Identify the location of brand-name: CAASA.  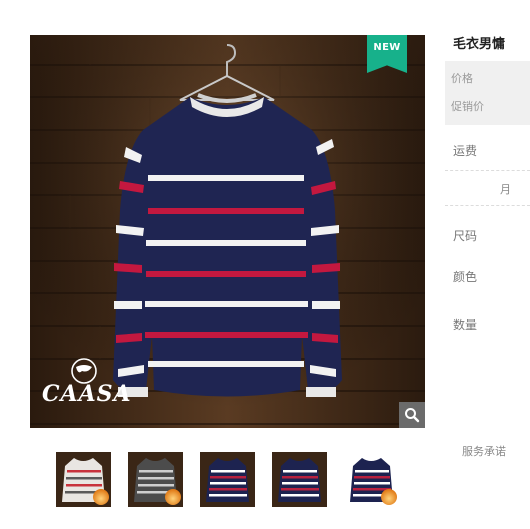
(87, 394).